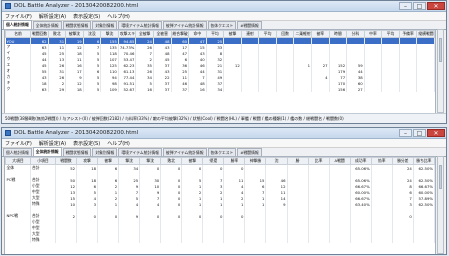 This screenshot has width=449, height=256. I want to click on column-header: 小項目, so click(43, 161).